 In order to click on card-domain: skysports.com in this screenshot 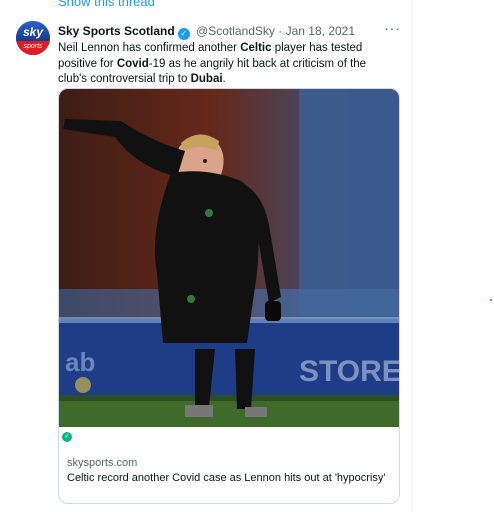, I will do `click(102, 463)`.